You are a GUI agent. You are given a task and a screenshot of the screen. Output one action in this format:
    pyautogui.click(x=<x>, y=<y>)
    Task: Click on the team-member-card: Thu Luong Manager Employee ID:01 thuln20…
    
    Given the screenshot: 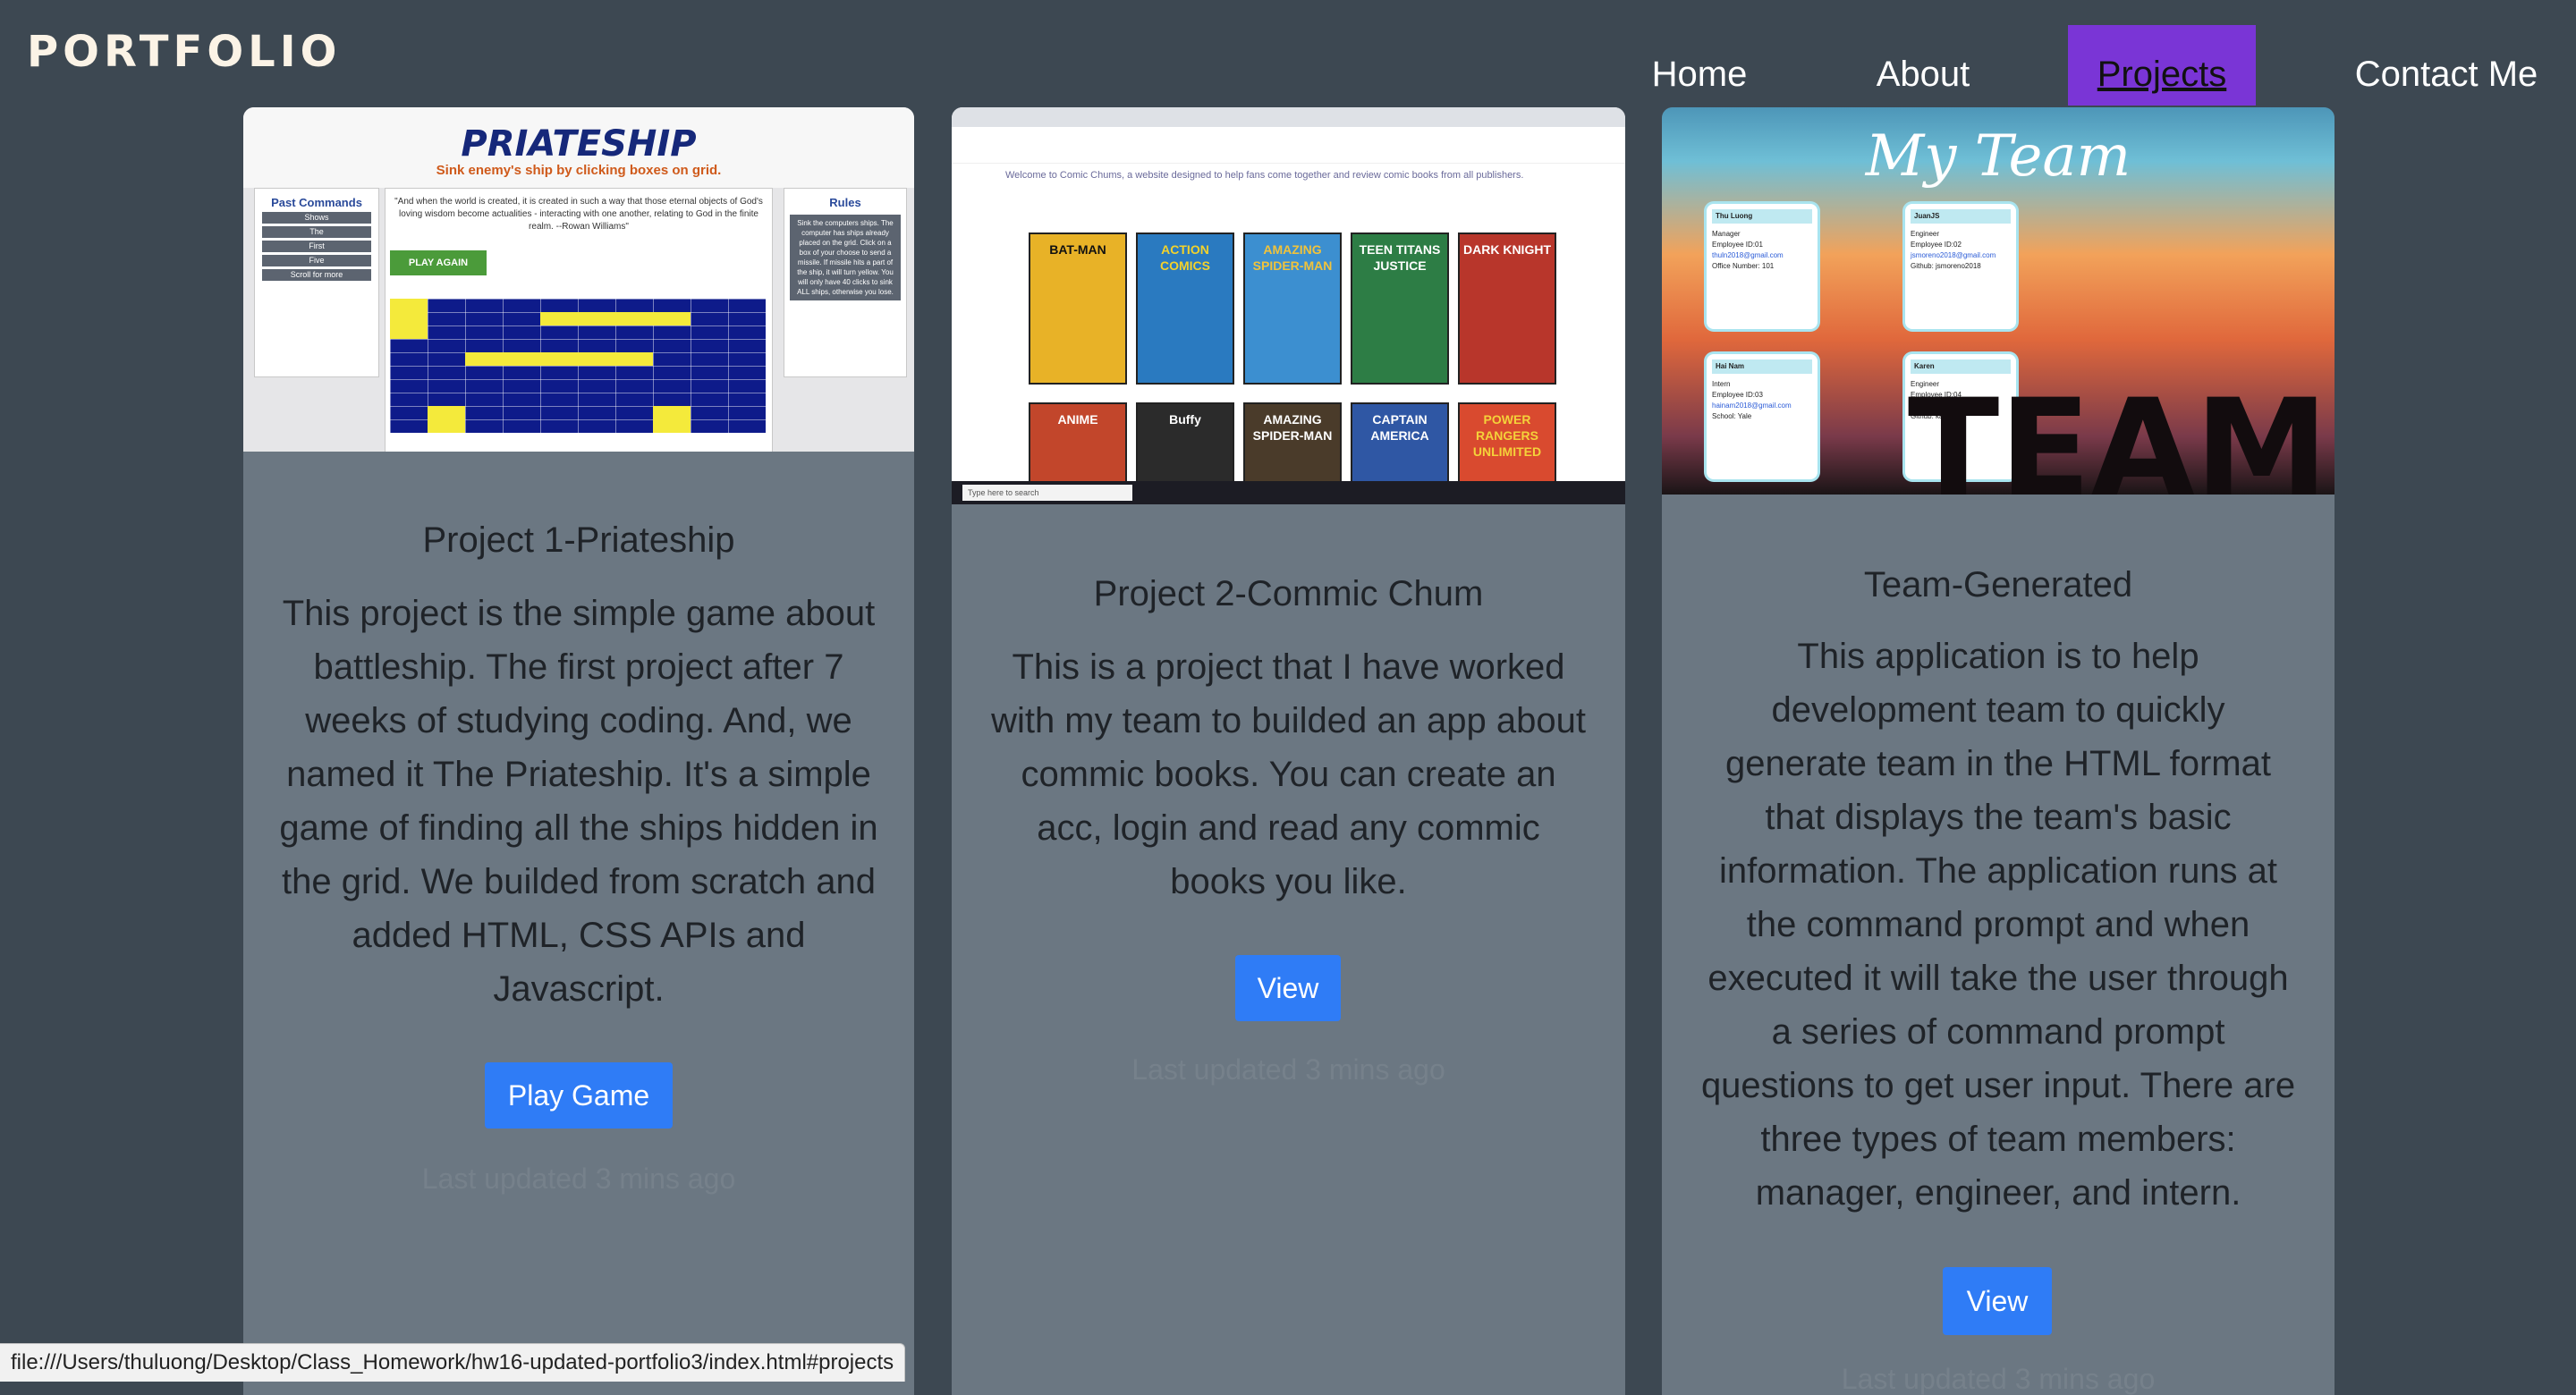 What is the action you would take?
    pyautogui.click(x=1762, y=266)
    